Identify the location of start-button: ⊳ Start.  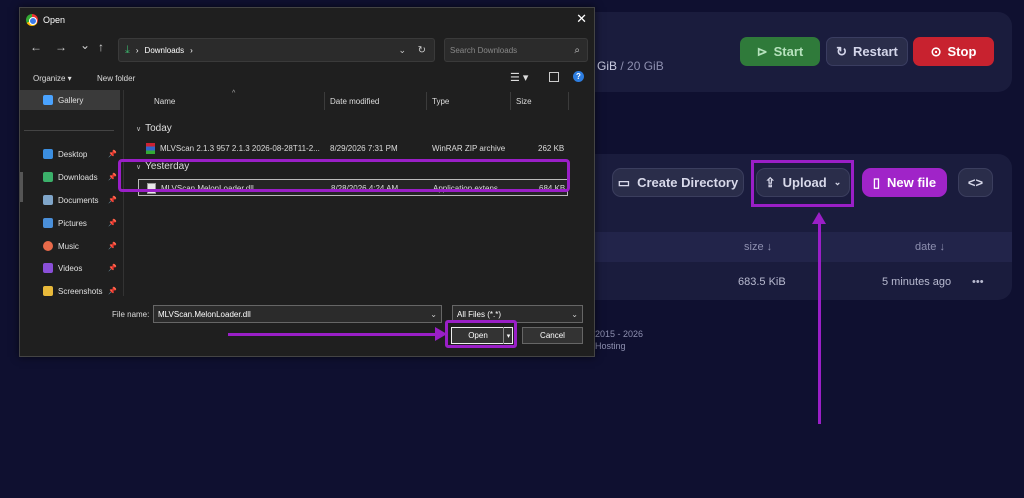
(780, 51).